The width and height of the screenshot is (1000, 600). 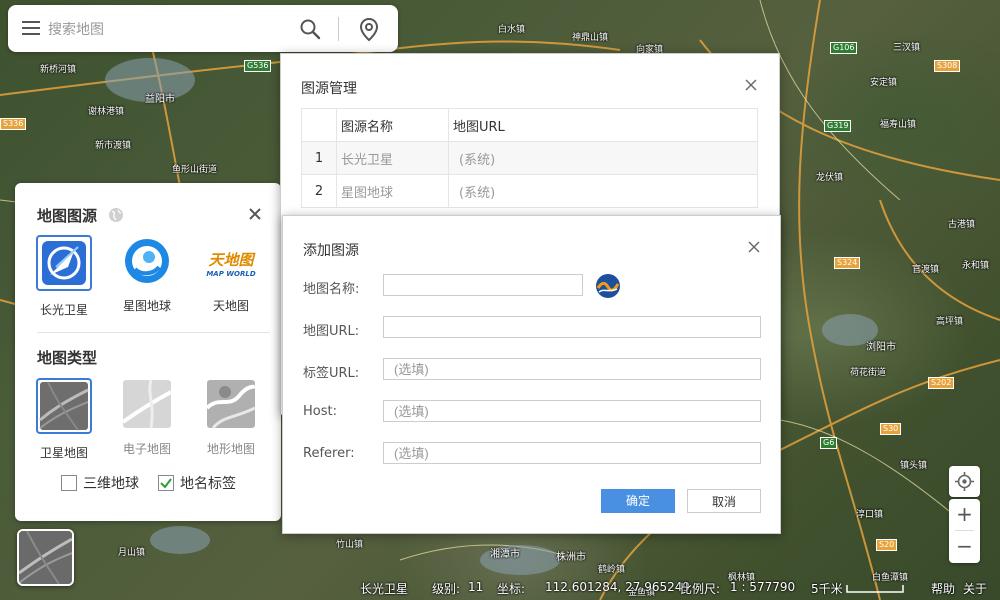 What do you see at coordinates (146, 449) in the screenshot?
I see `type-label: 电子地图` at bounding box center [146, 449].